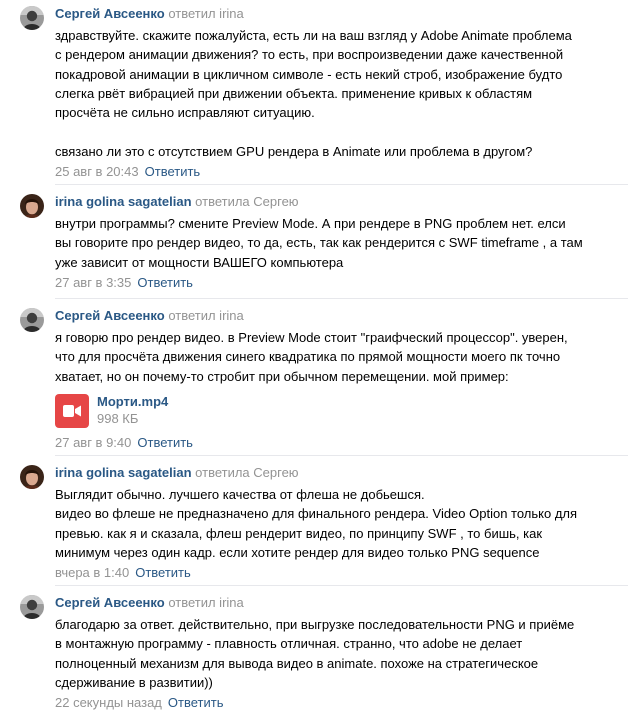  Describe the element at coordinates (97, 171) in the screenshot. I see `comment-date: 25 авг в 20:43` at that location.